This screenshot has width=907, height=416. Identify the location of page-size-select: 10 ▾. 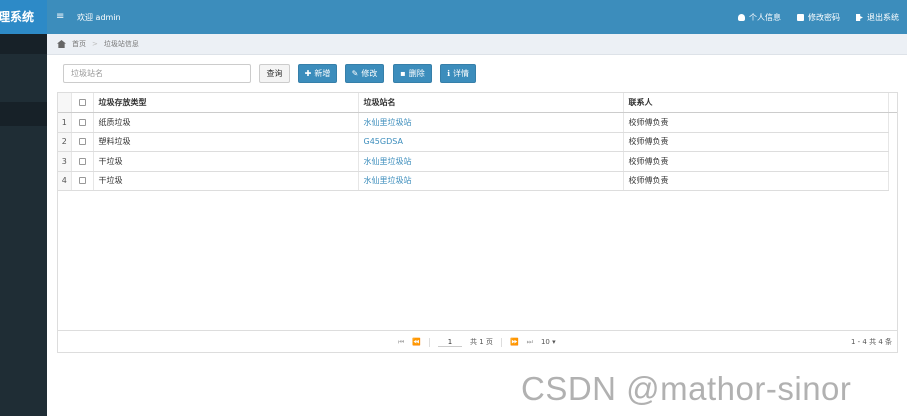
(548, 342).